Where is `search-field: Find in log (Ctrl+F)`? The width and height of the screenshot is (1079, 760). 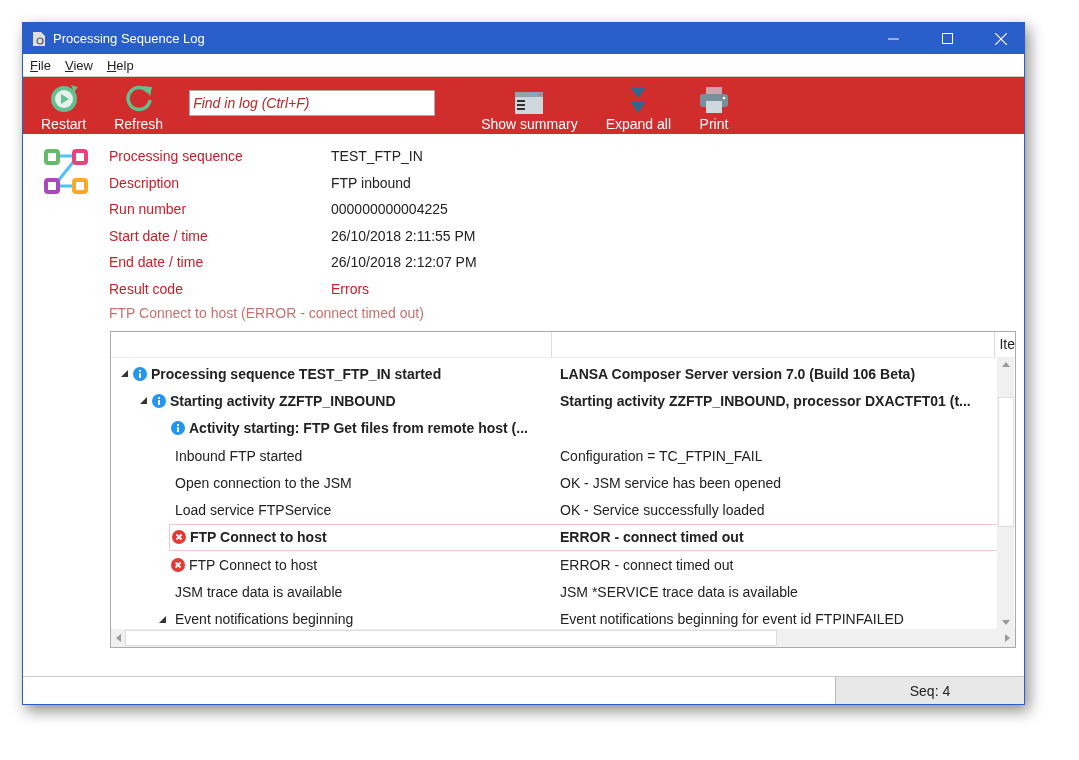
search-field: Find in log (Ctrl+F) is located at coordinates (312, 103).